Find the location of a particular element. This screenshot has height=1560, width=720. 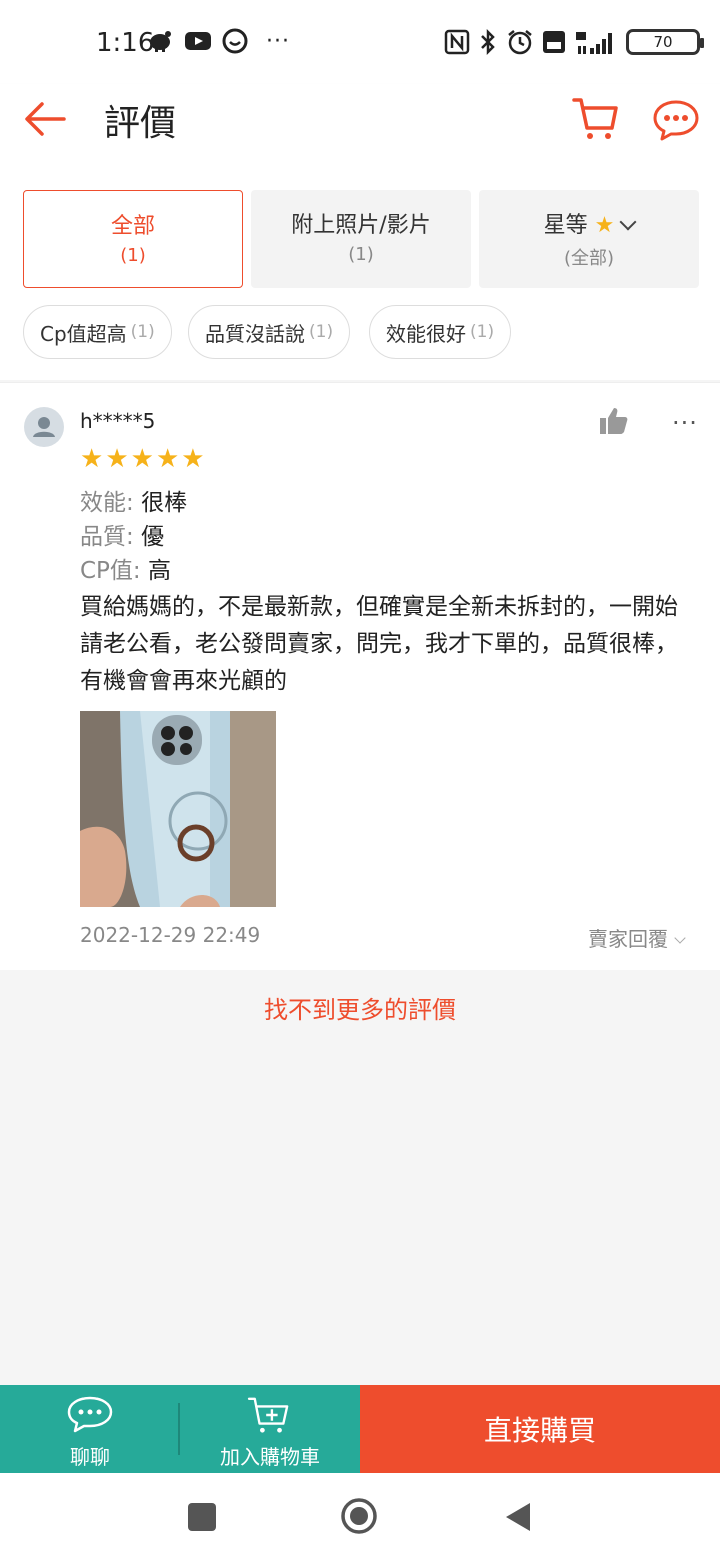

filter-tab-all: 全部 (1) is located at coordinates (133, 239).